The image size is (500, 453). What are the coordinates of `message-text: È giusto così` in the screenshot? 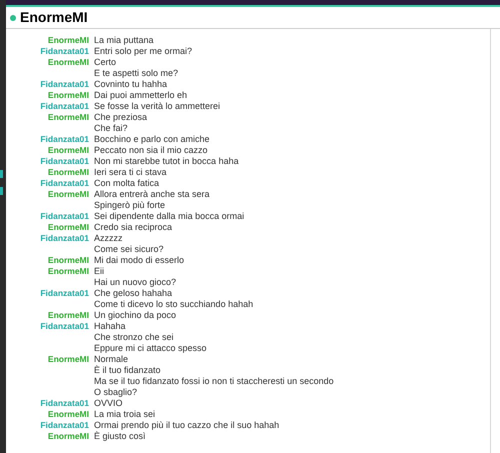 It's located at (120, 436).